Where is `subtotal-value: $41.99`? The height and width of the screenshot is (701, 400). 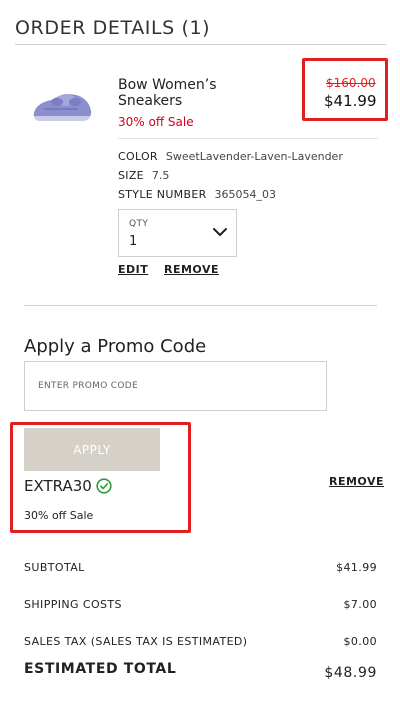 subtotal-value: $41.99 is located at coordinates (356, 567).